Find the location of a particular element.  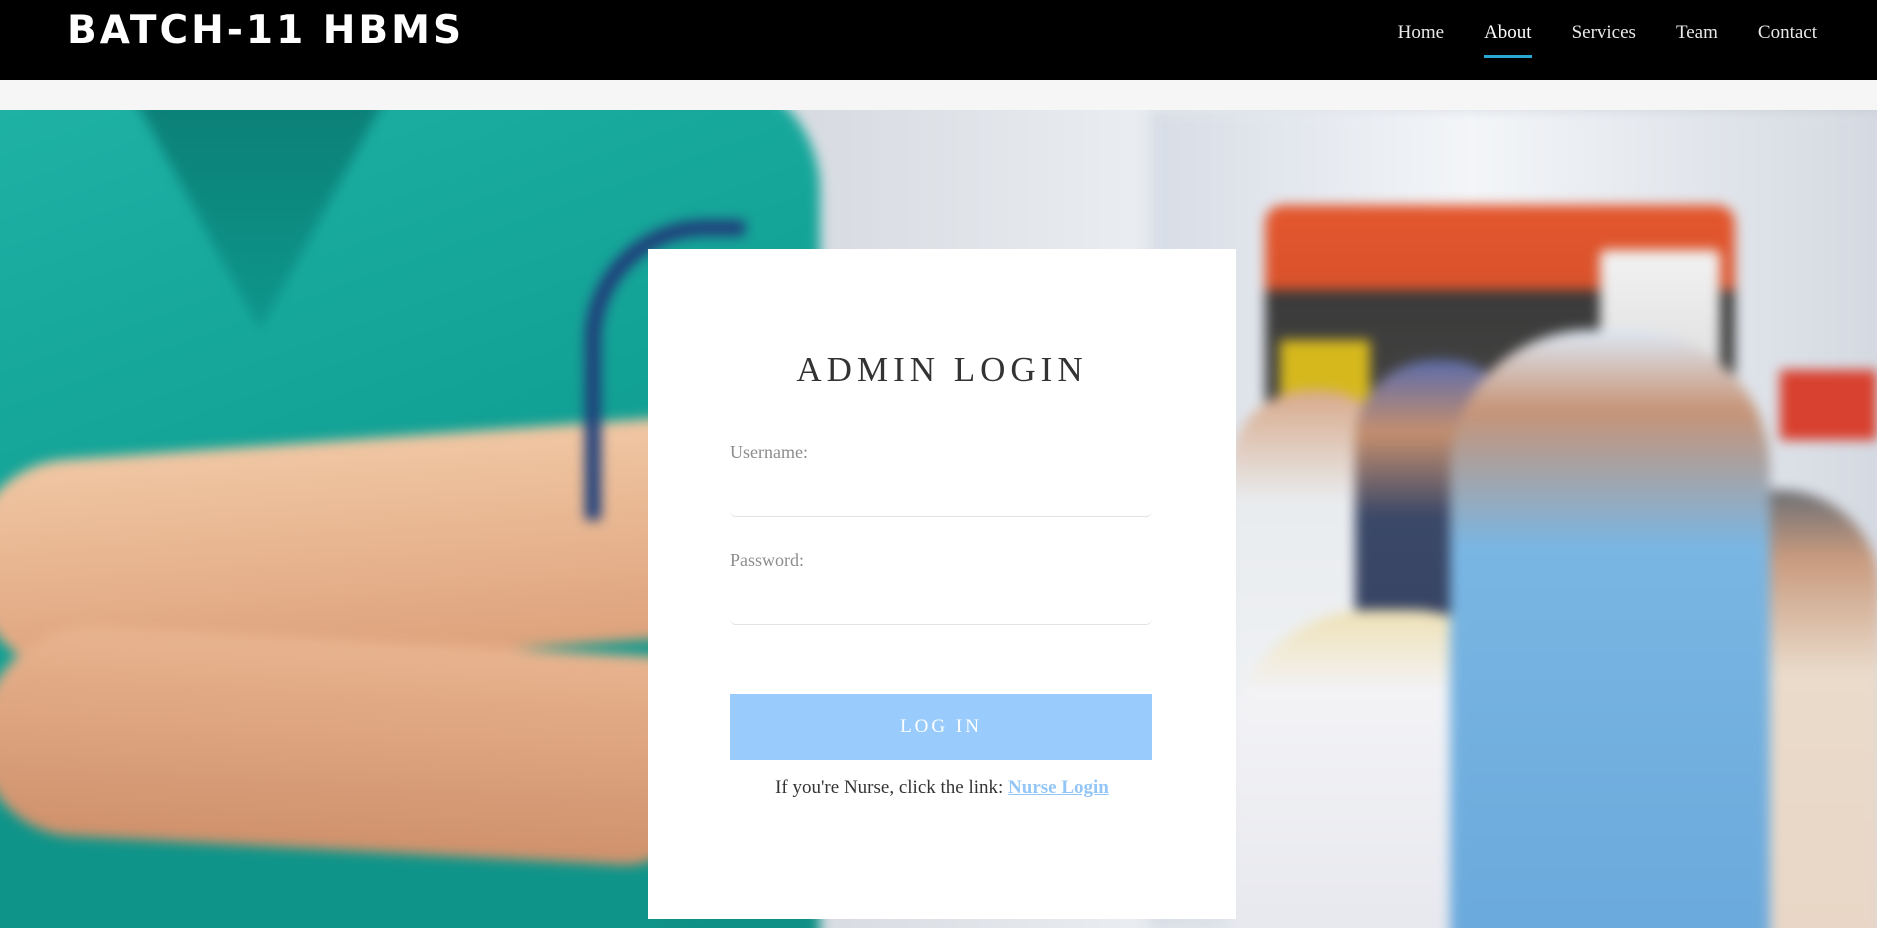

nurse-figure is located at coordinates (1610, 629).